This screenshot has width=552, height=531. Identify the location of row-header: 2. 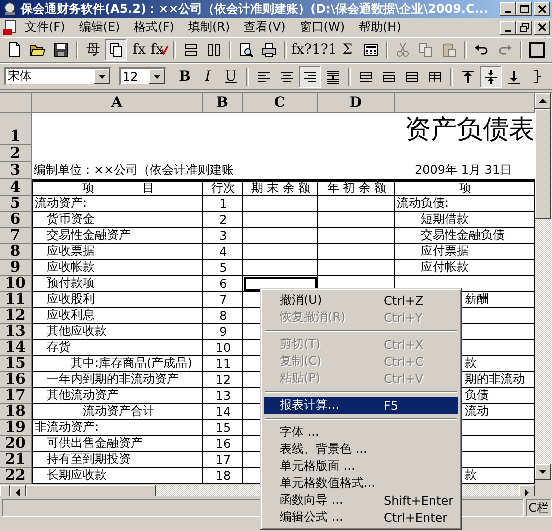
(16, 153).